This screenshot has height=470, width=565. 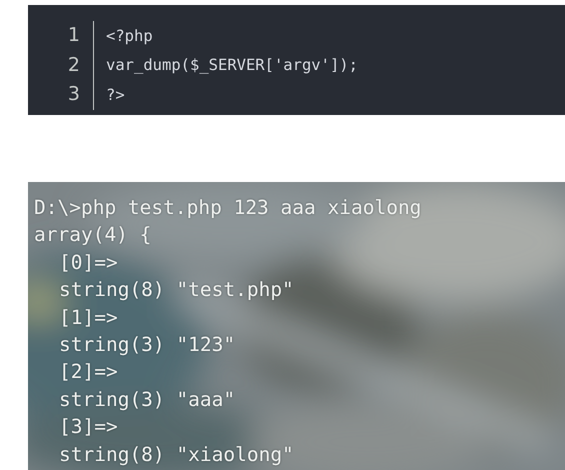 What do you see at coordinates (88, 317) in the screenshot?
I see `console-line: [1]=>` at bounding box center [88, 317].